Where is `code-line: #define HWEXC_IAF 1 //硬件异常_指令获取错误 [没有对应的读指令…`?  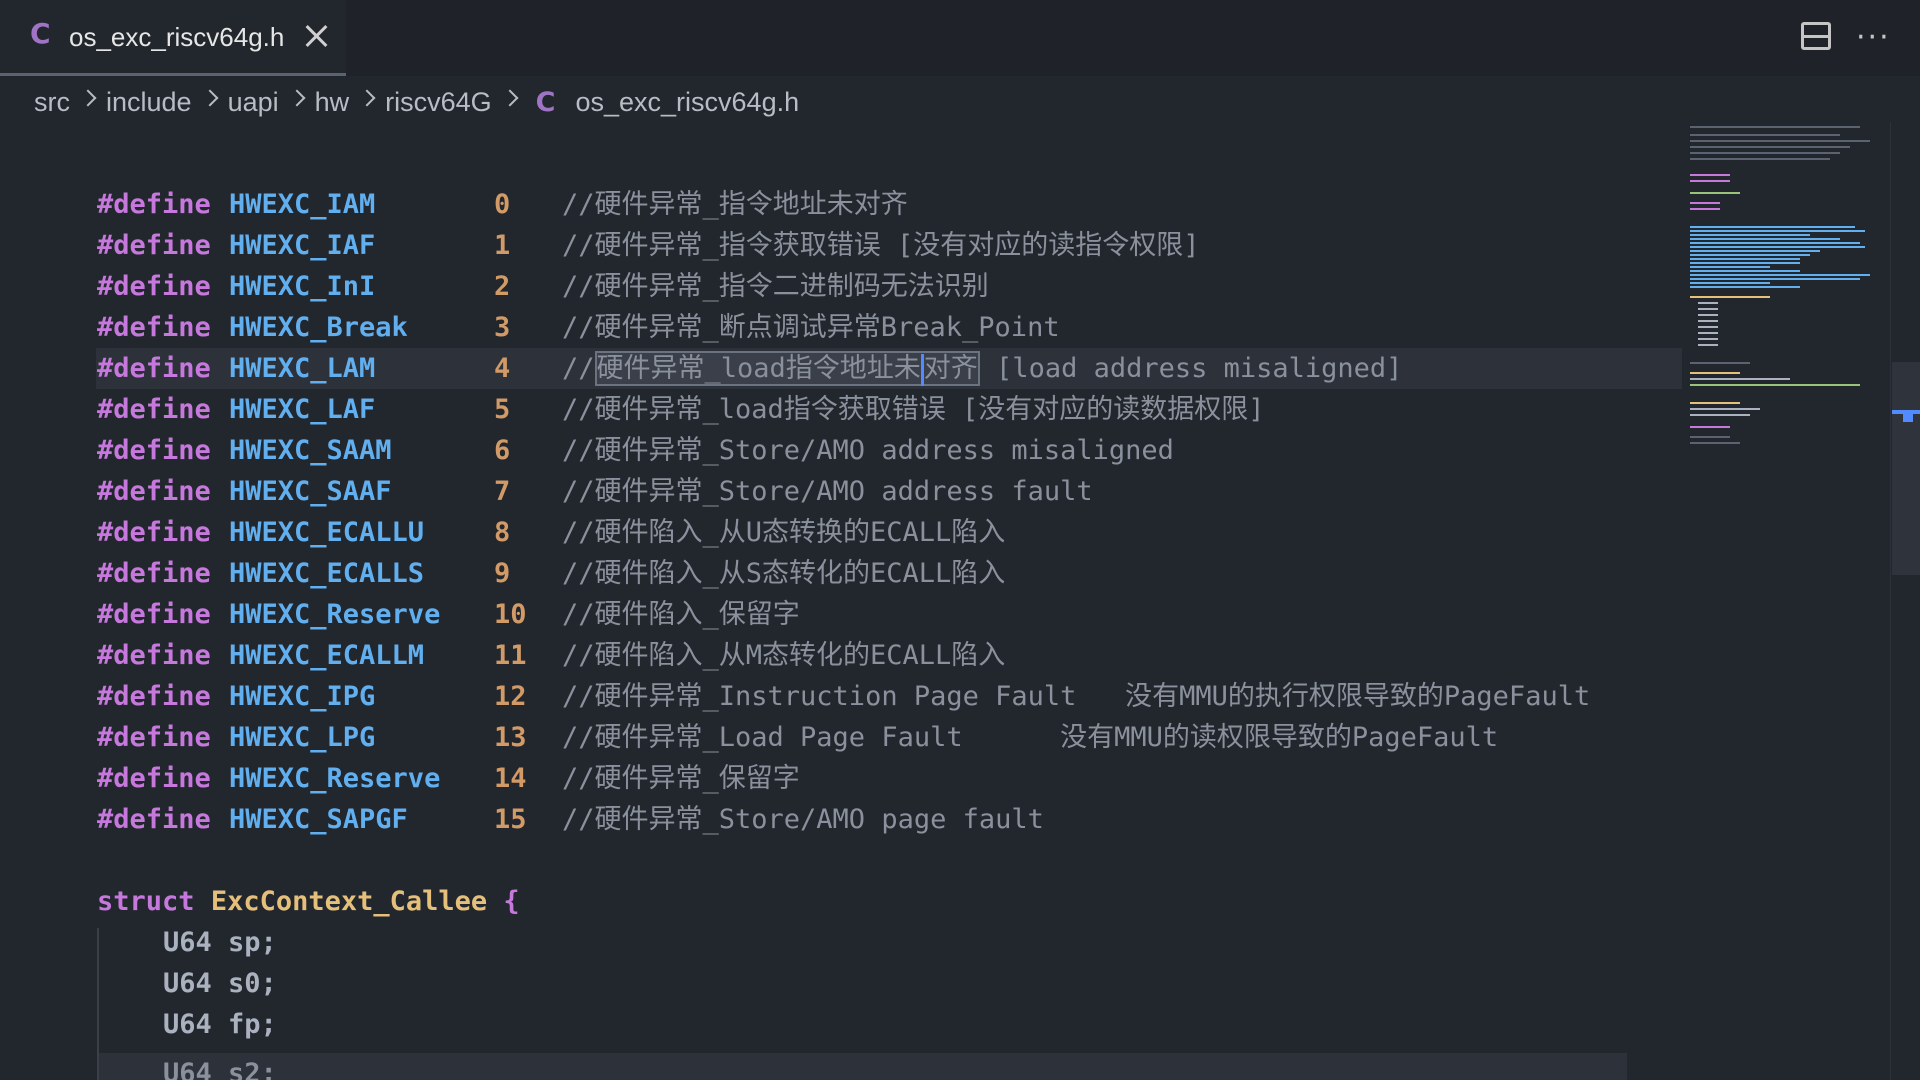 code-line: #define HWEXC_IAF 1 //硬件异常_指令获取错误 [没有对应的读指令… is located at coordinates (840, 245).